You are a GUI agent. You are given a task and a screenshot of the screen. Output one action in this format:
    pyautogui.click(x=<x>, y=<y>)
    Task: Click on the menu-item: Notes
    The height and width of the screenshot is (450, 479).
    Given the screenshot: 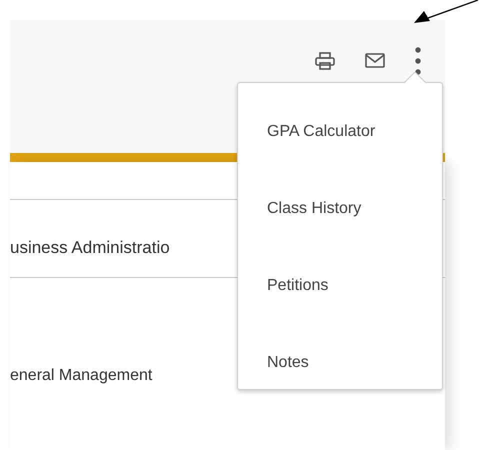 What is the action you would take?
    pyautogui.click(x=288, y=362)
    